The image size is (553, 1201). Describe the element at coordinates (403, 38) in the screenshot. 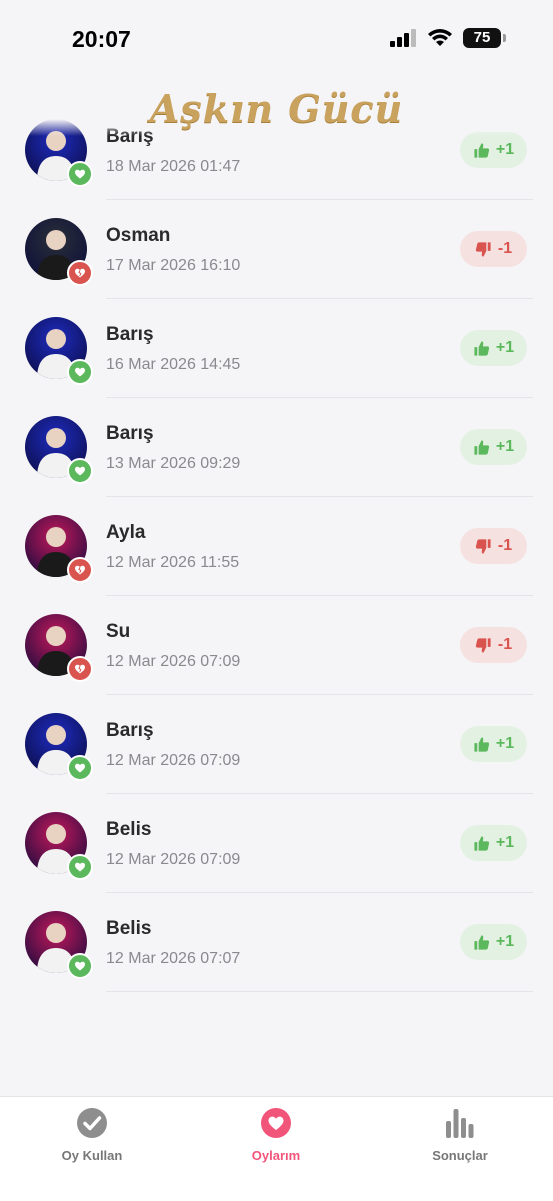

I see `cellular-signal-icon` at that location.